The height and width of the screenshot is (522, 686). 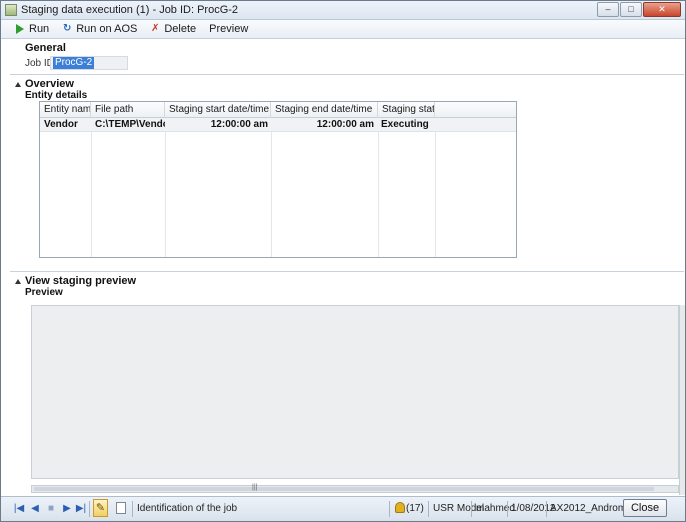 I want to click on minimize-button: –, so click(x=608, y=9).